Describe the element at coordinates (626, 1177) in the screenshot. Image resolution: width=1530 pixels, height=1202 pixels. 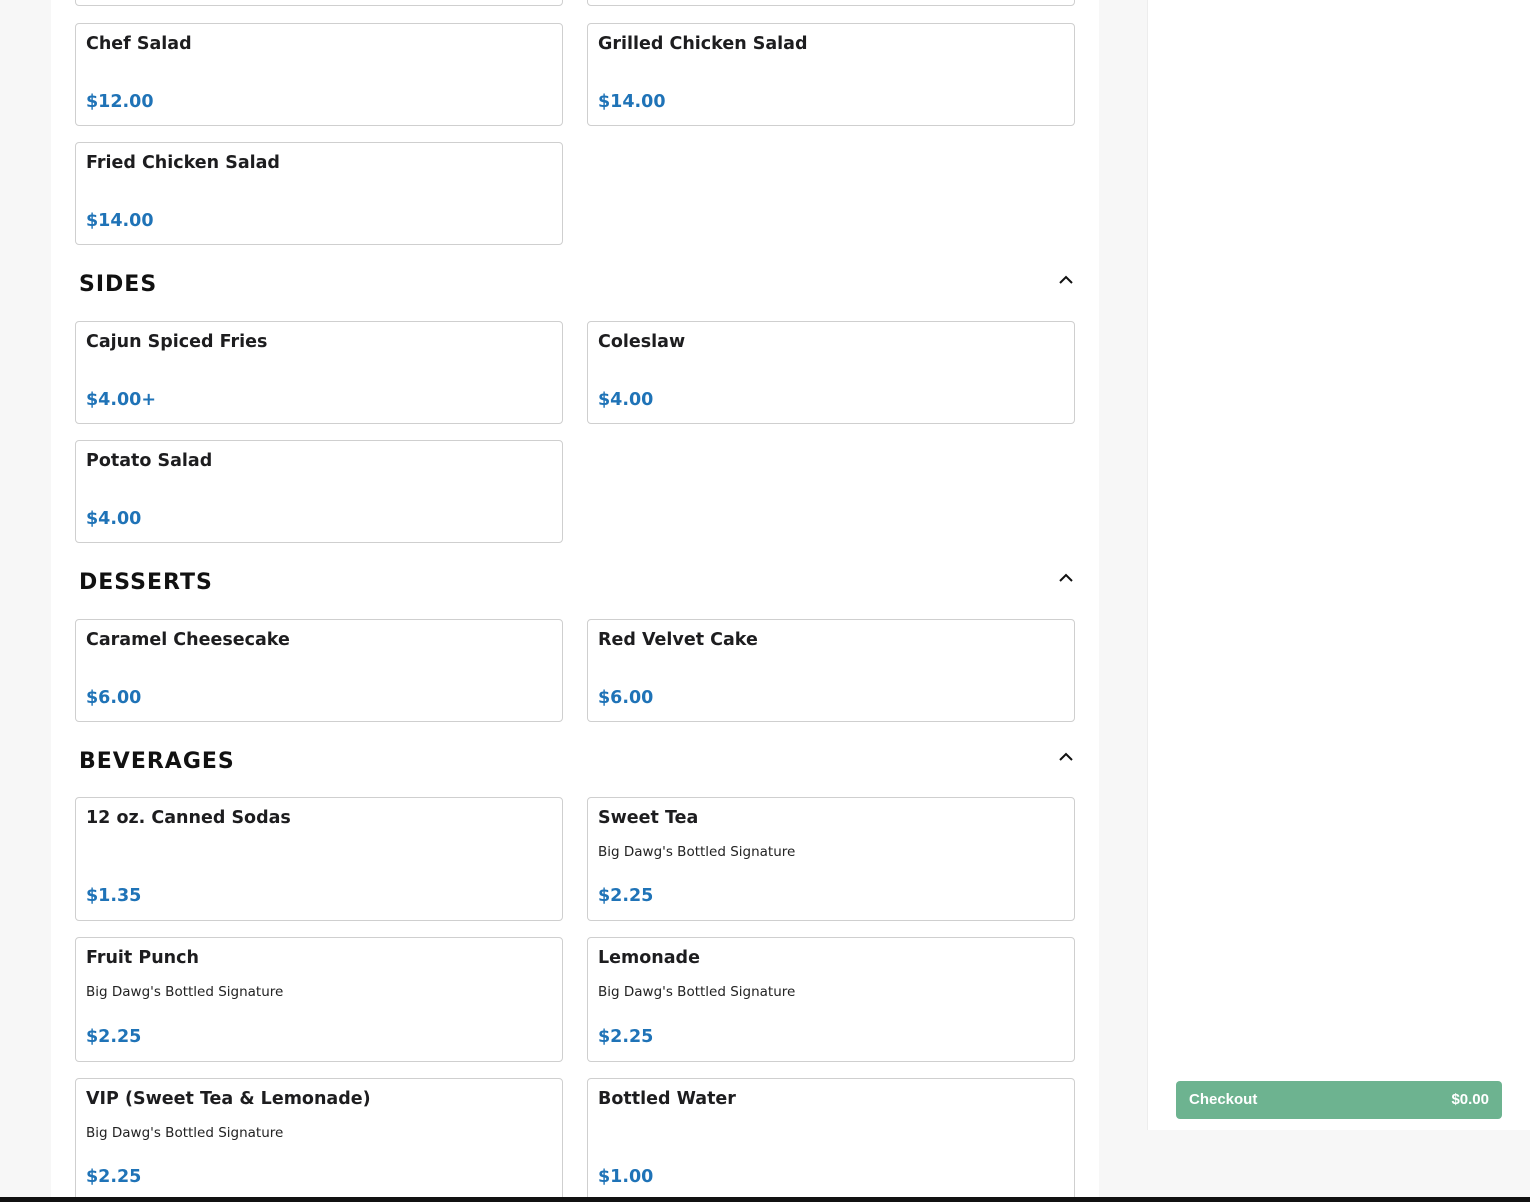
I see `item-price: $1.00` at that location.